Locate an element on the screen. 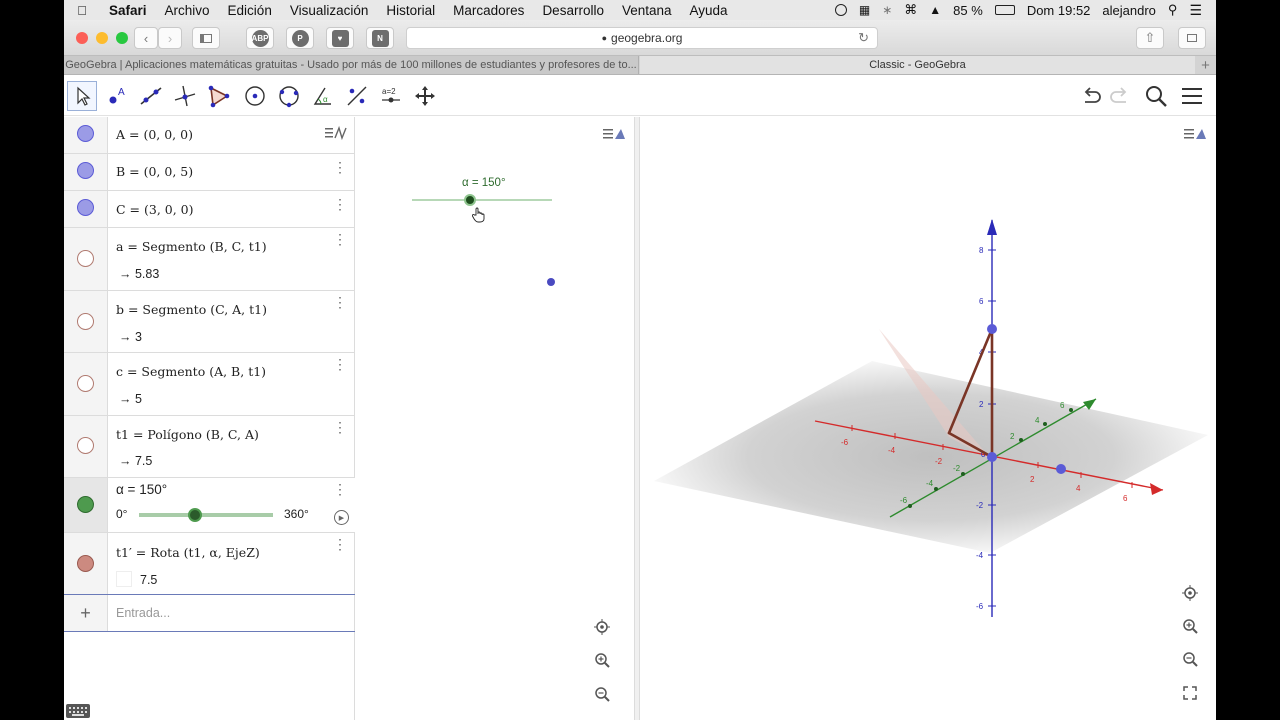 This screenshot has height=720, width=1280. play-animation-icon: ▶ is located at coordinates (341, 517).